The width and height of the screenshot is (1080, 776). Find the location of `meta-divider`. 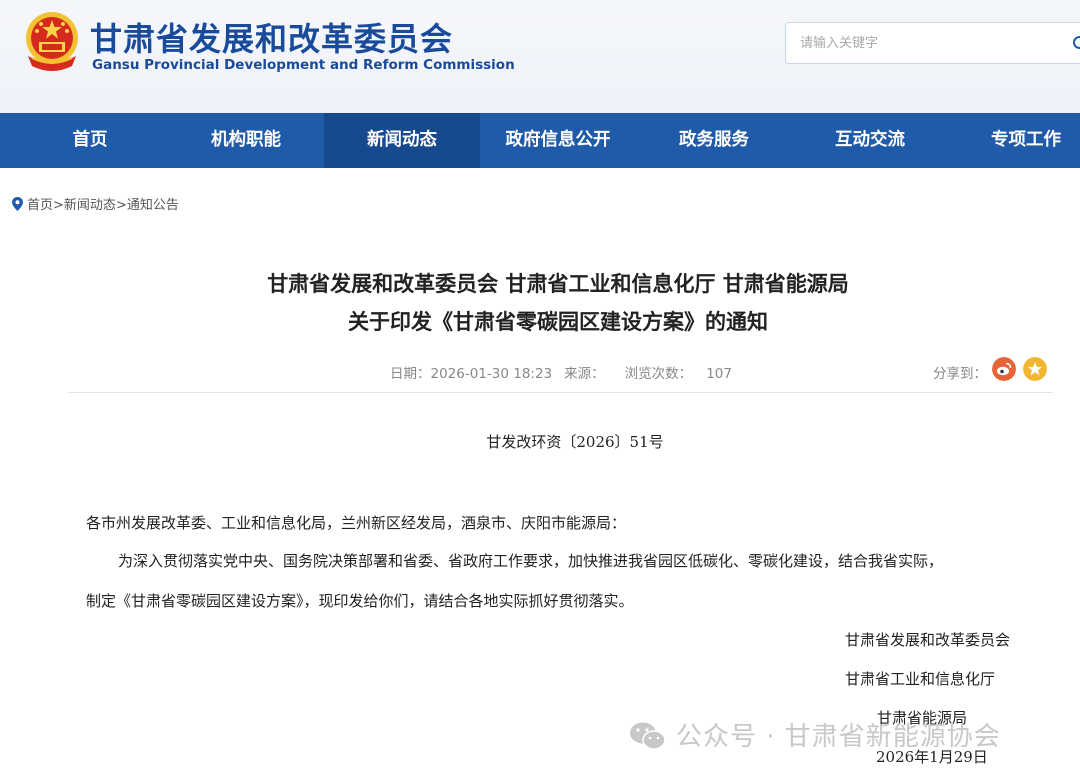

meta-divider is located at coordinates (560, 392).